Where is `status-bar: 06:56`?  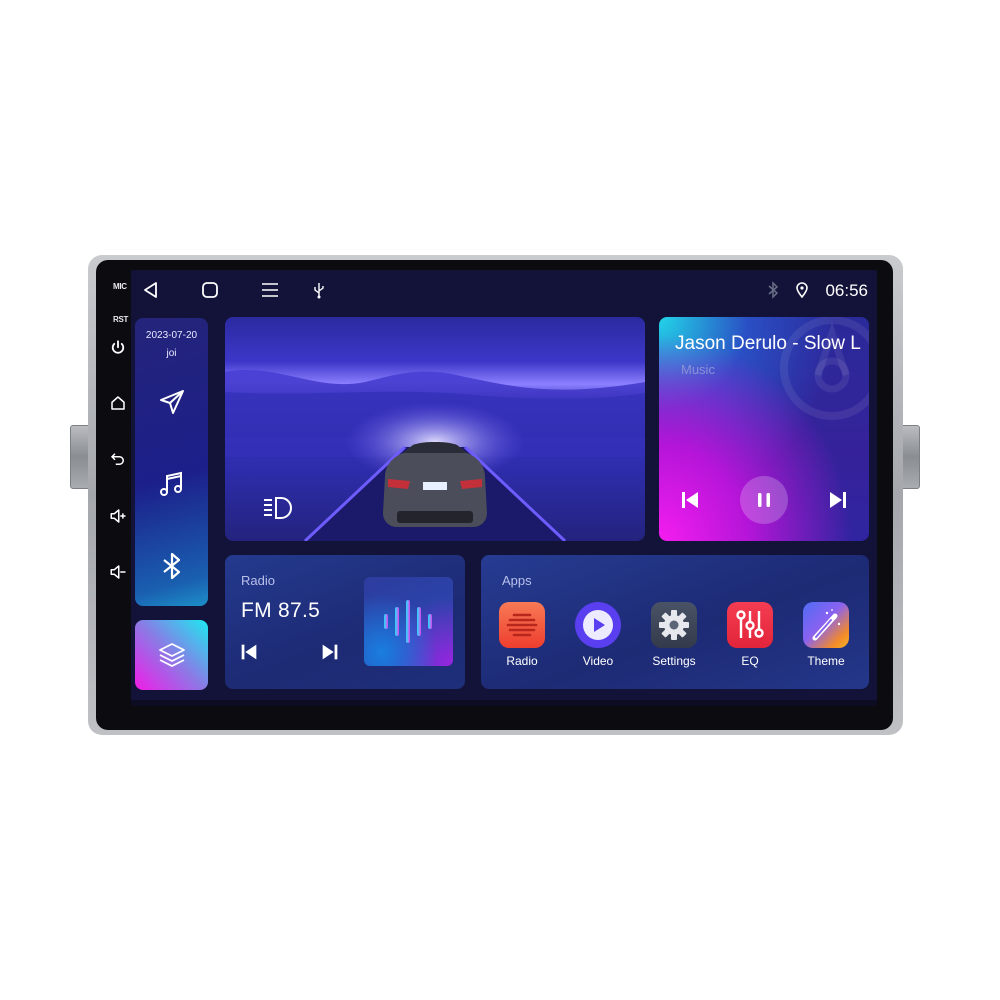
status-bar: 06:56 is located at coordinates (504, 290).